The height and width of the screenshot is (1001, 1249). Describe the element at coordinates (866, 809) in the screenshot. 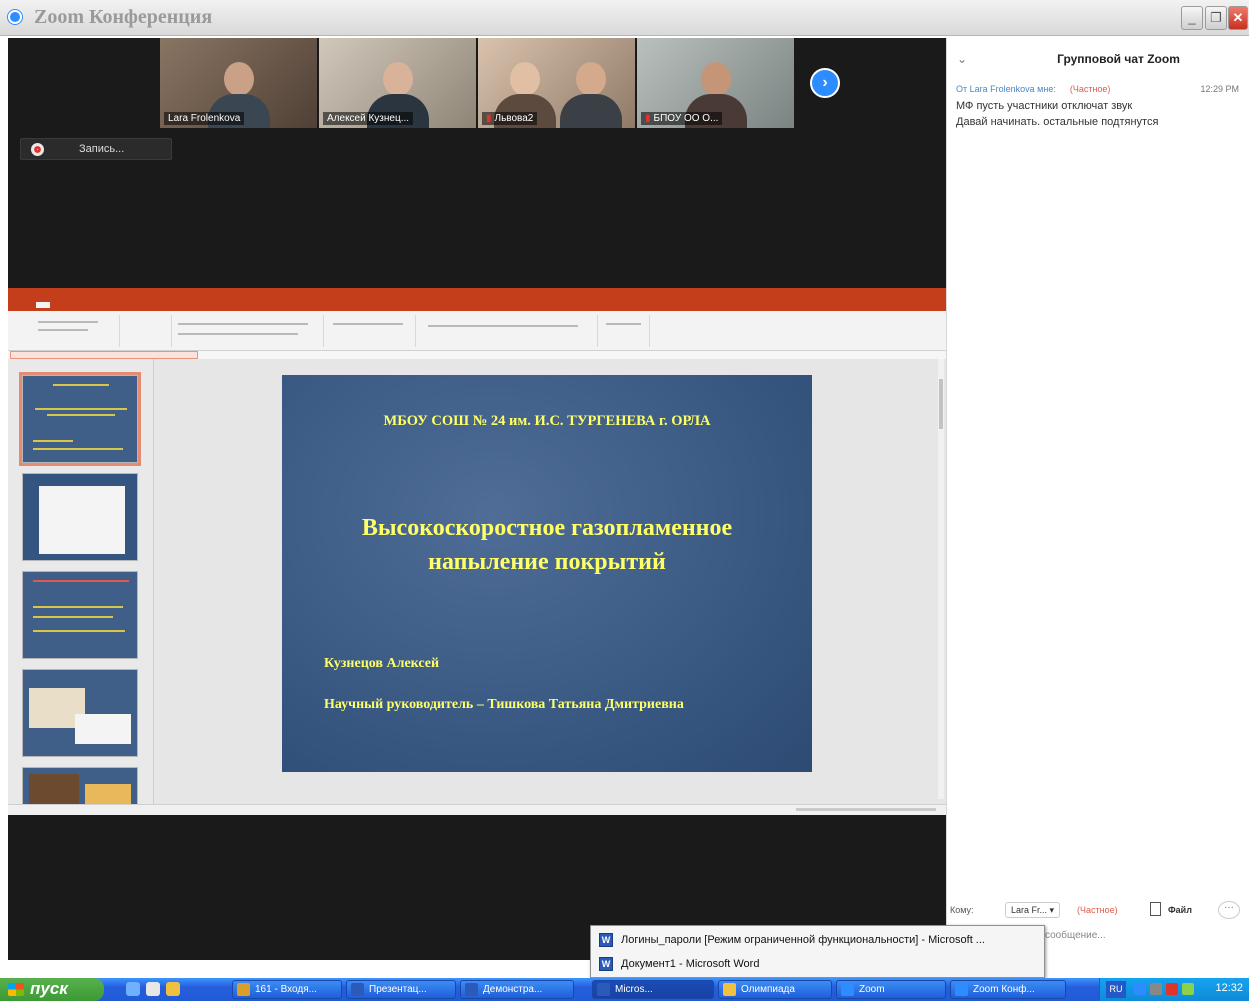

I see `zoom-slider` at that location.